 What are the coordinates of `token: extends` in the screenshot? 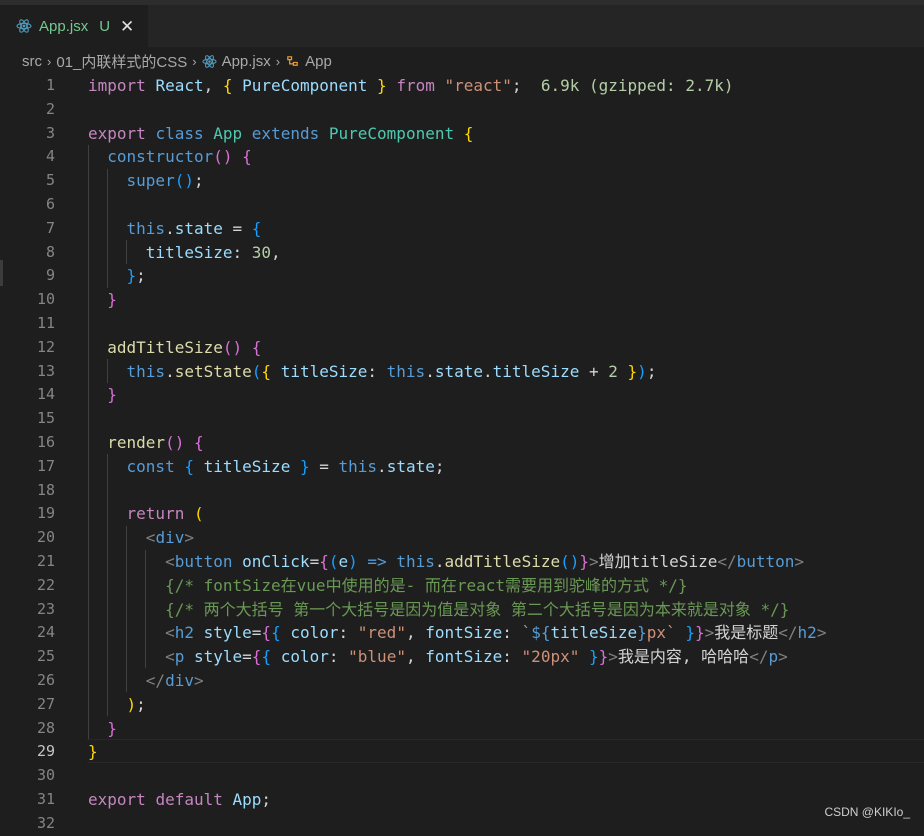 It's located at (285, 133).